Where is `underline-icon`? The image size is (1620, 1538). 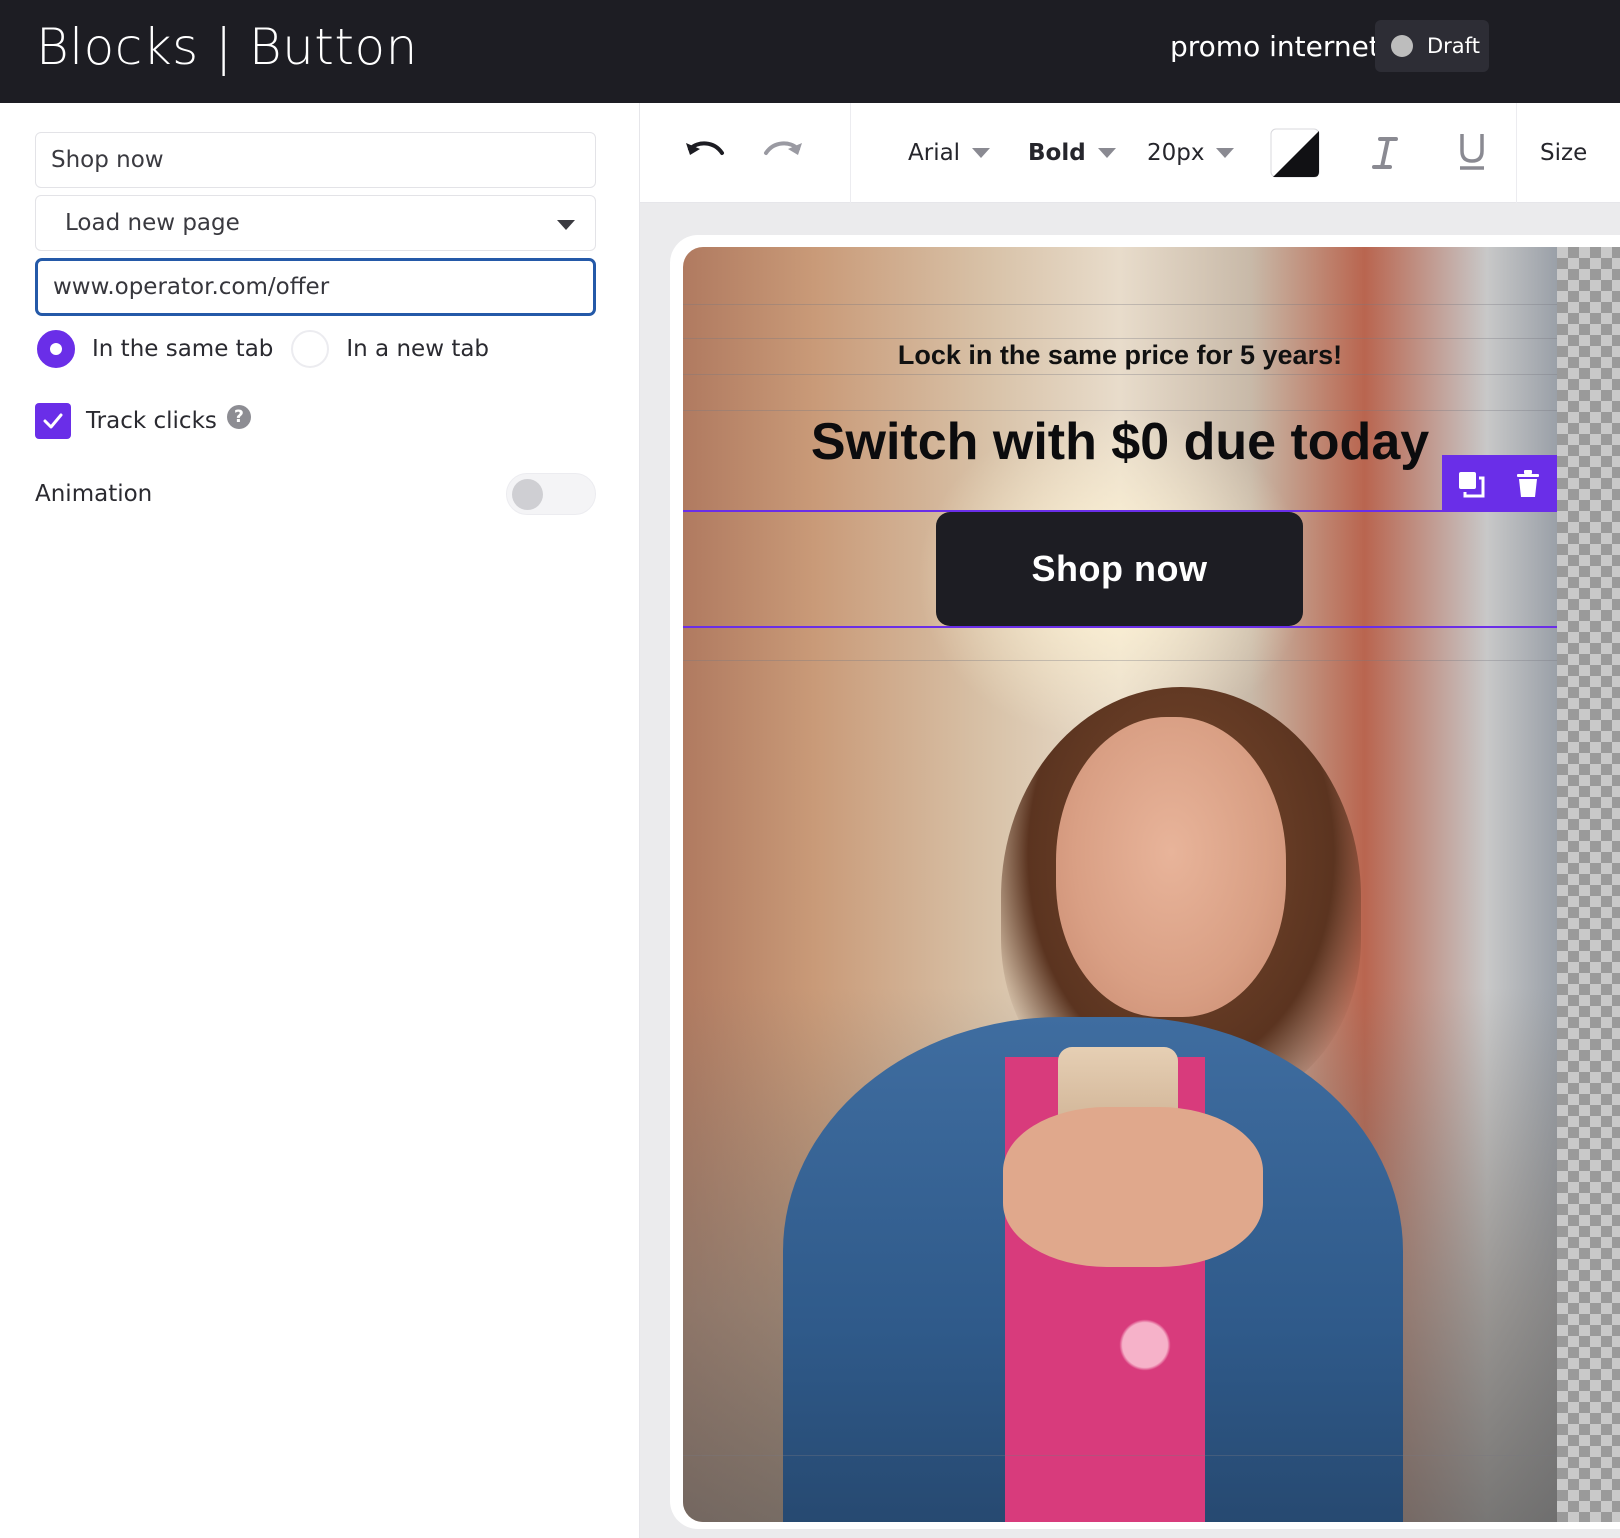 underline-icon is located at coordinates (1472, 152).